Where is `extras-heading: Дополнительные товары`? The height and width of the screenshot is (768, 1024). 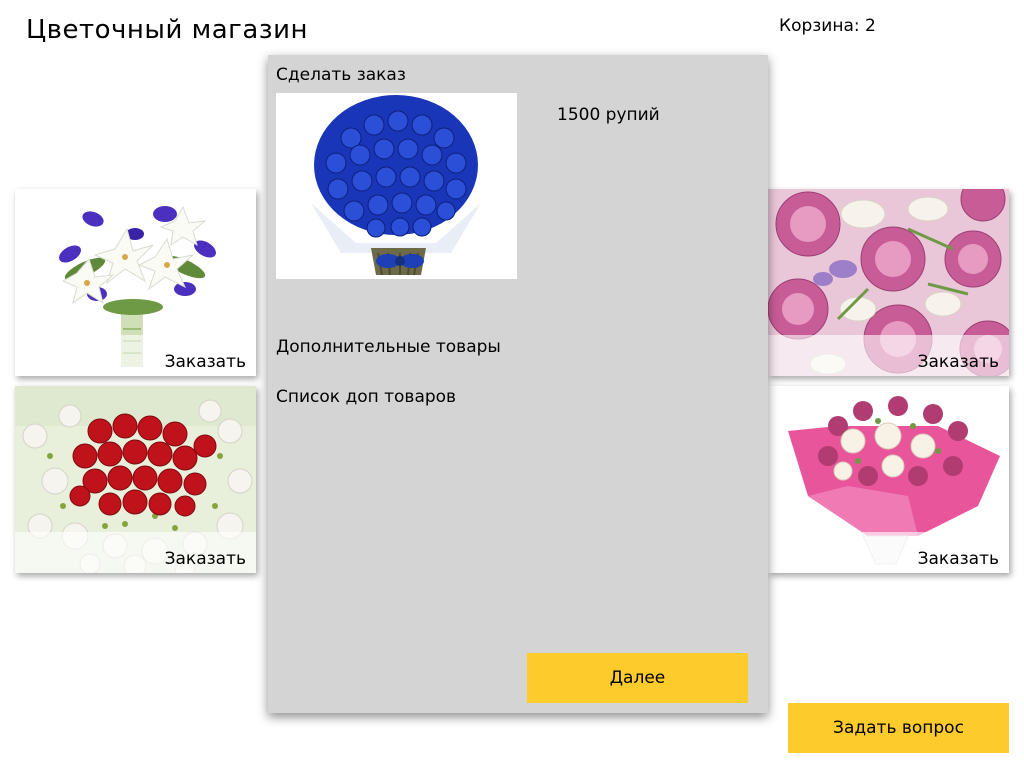 extras-heading: Дополнительные товары is located at coordinates (388, 347).